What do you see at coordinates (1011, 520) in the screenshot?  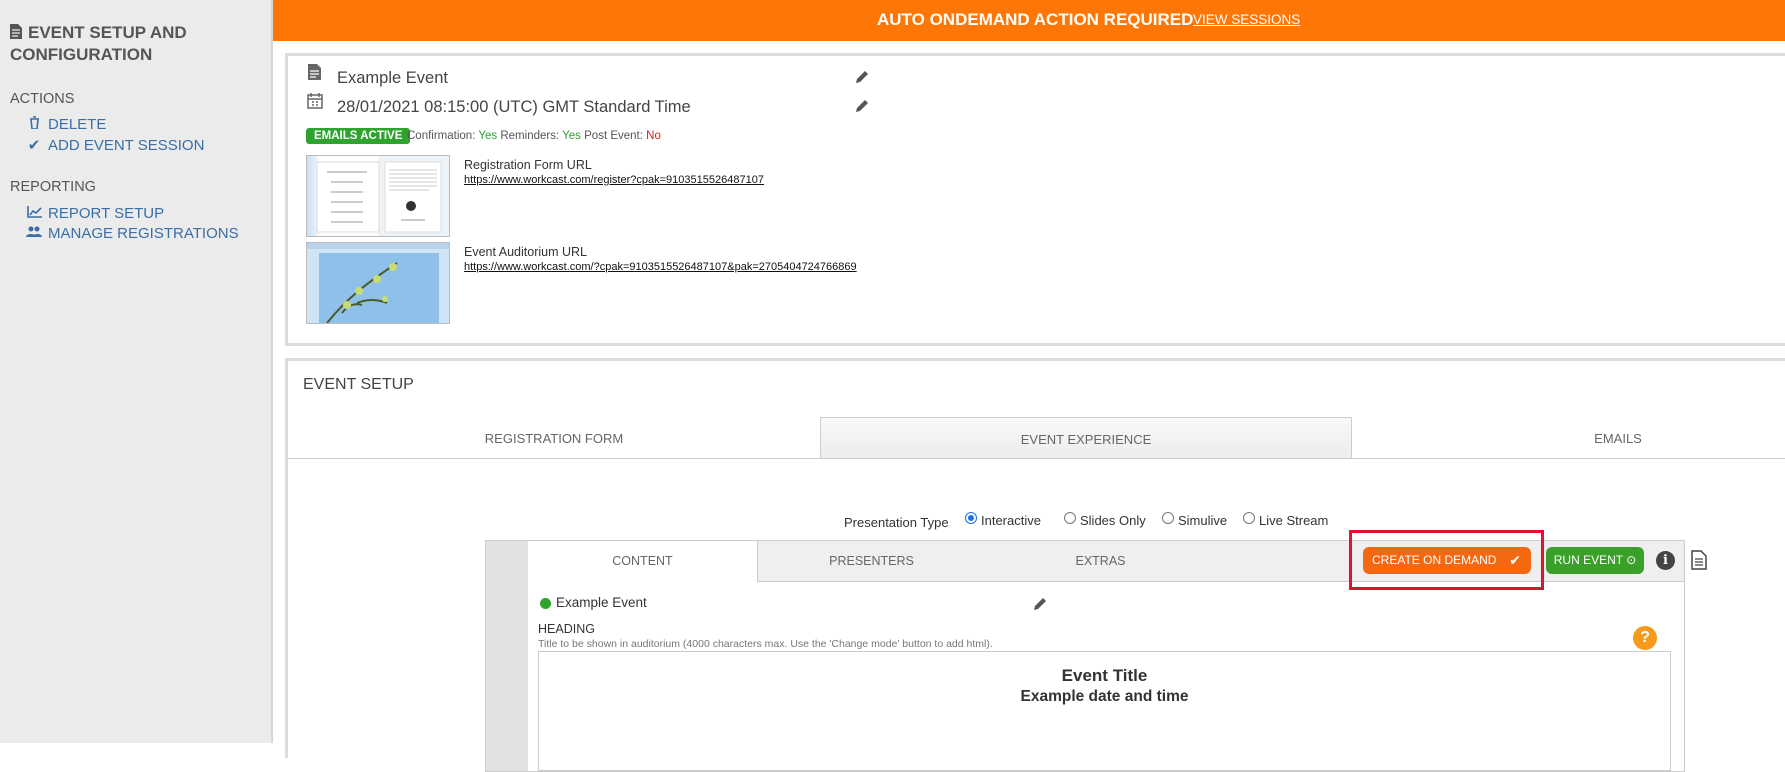 I see `radio-interactive-label: Interactive` at bounding box center [1011, 520].